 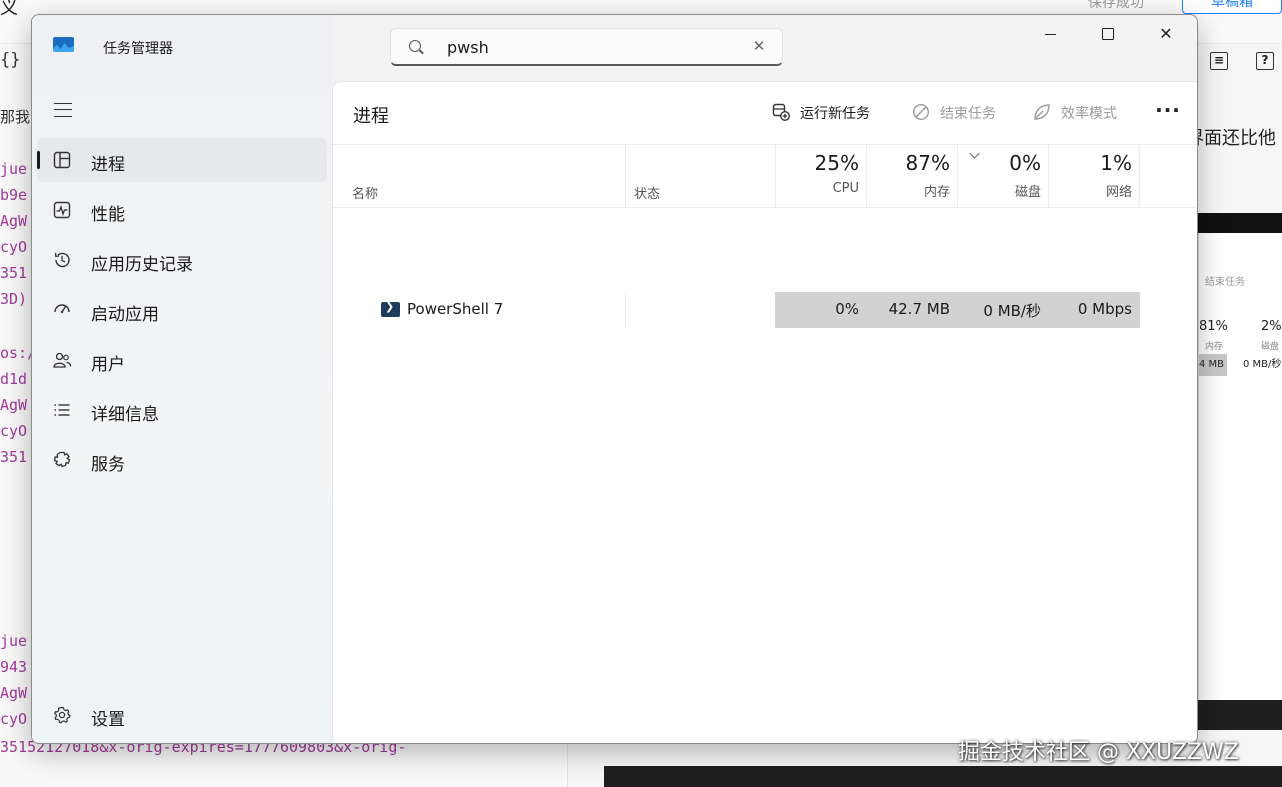 What do you see at coordinates (1213, 365) in the screenshot?
I see `mini-memory-value: 4 MB` at bounding box center [1213, 365].